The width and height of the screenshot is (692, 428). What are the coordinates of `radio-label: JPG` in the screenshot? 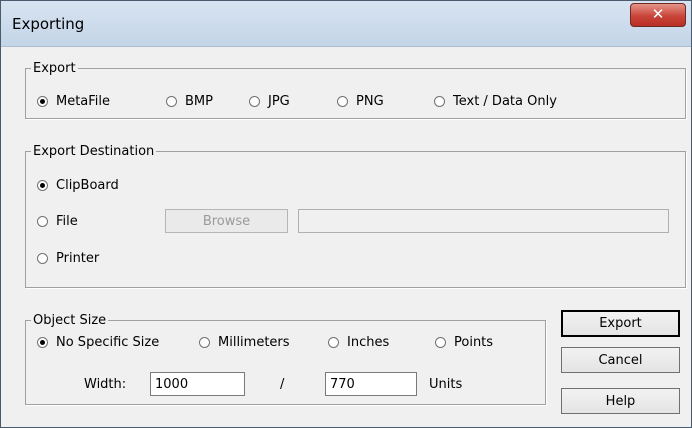 It's located at (279, 101).